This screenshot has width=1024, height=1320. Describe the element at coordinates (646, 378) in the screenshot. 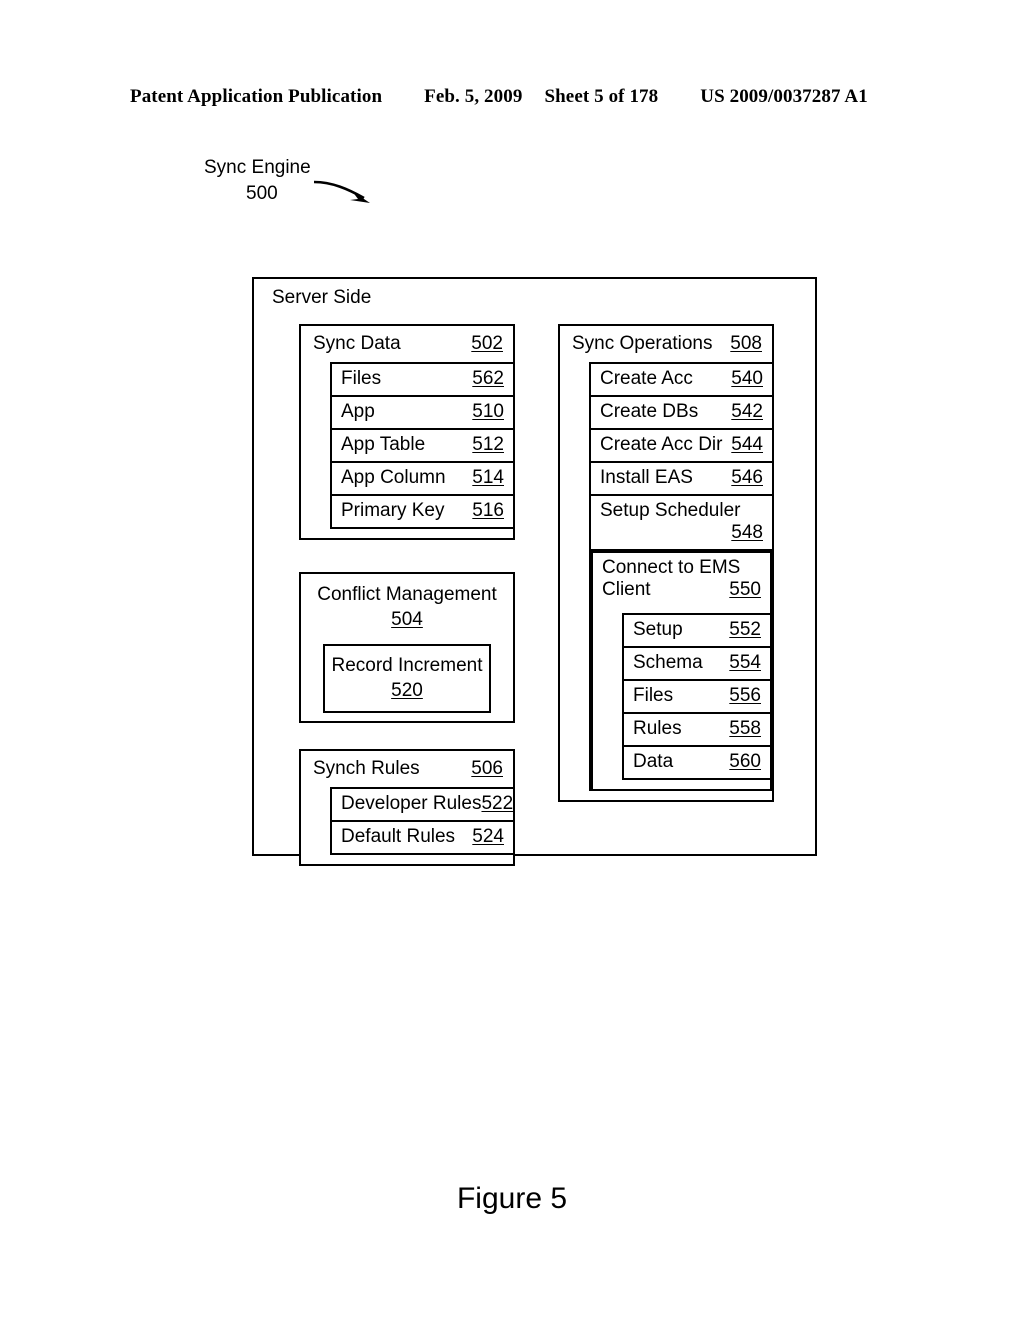

I see `row-label: Create Acc` at that location.